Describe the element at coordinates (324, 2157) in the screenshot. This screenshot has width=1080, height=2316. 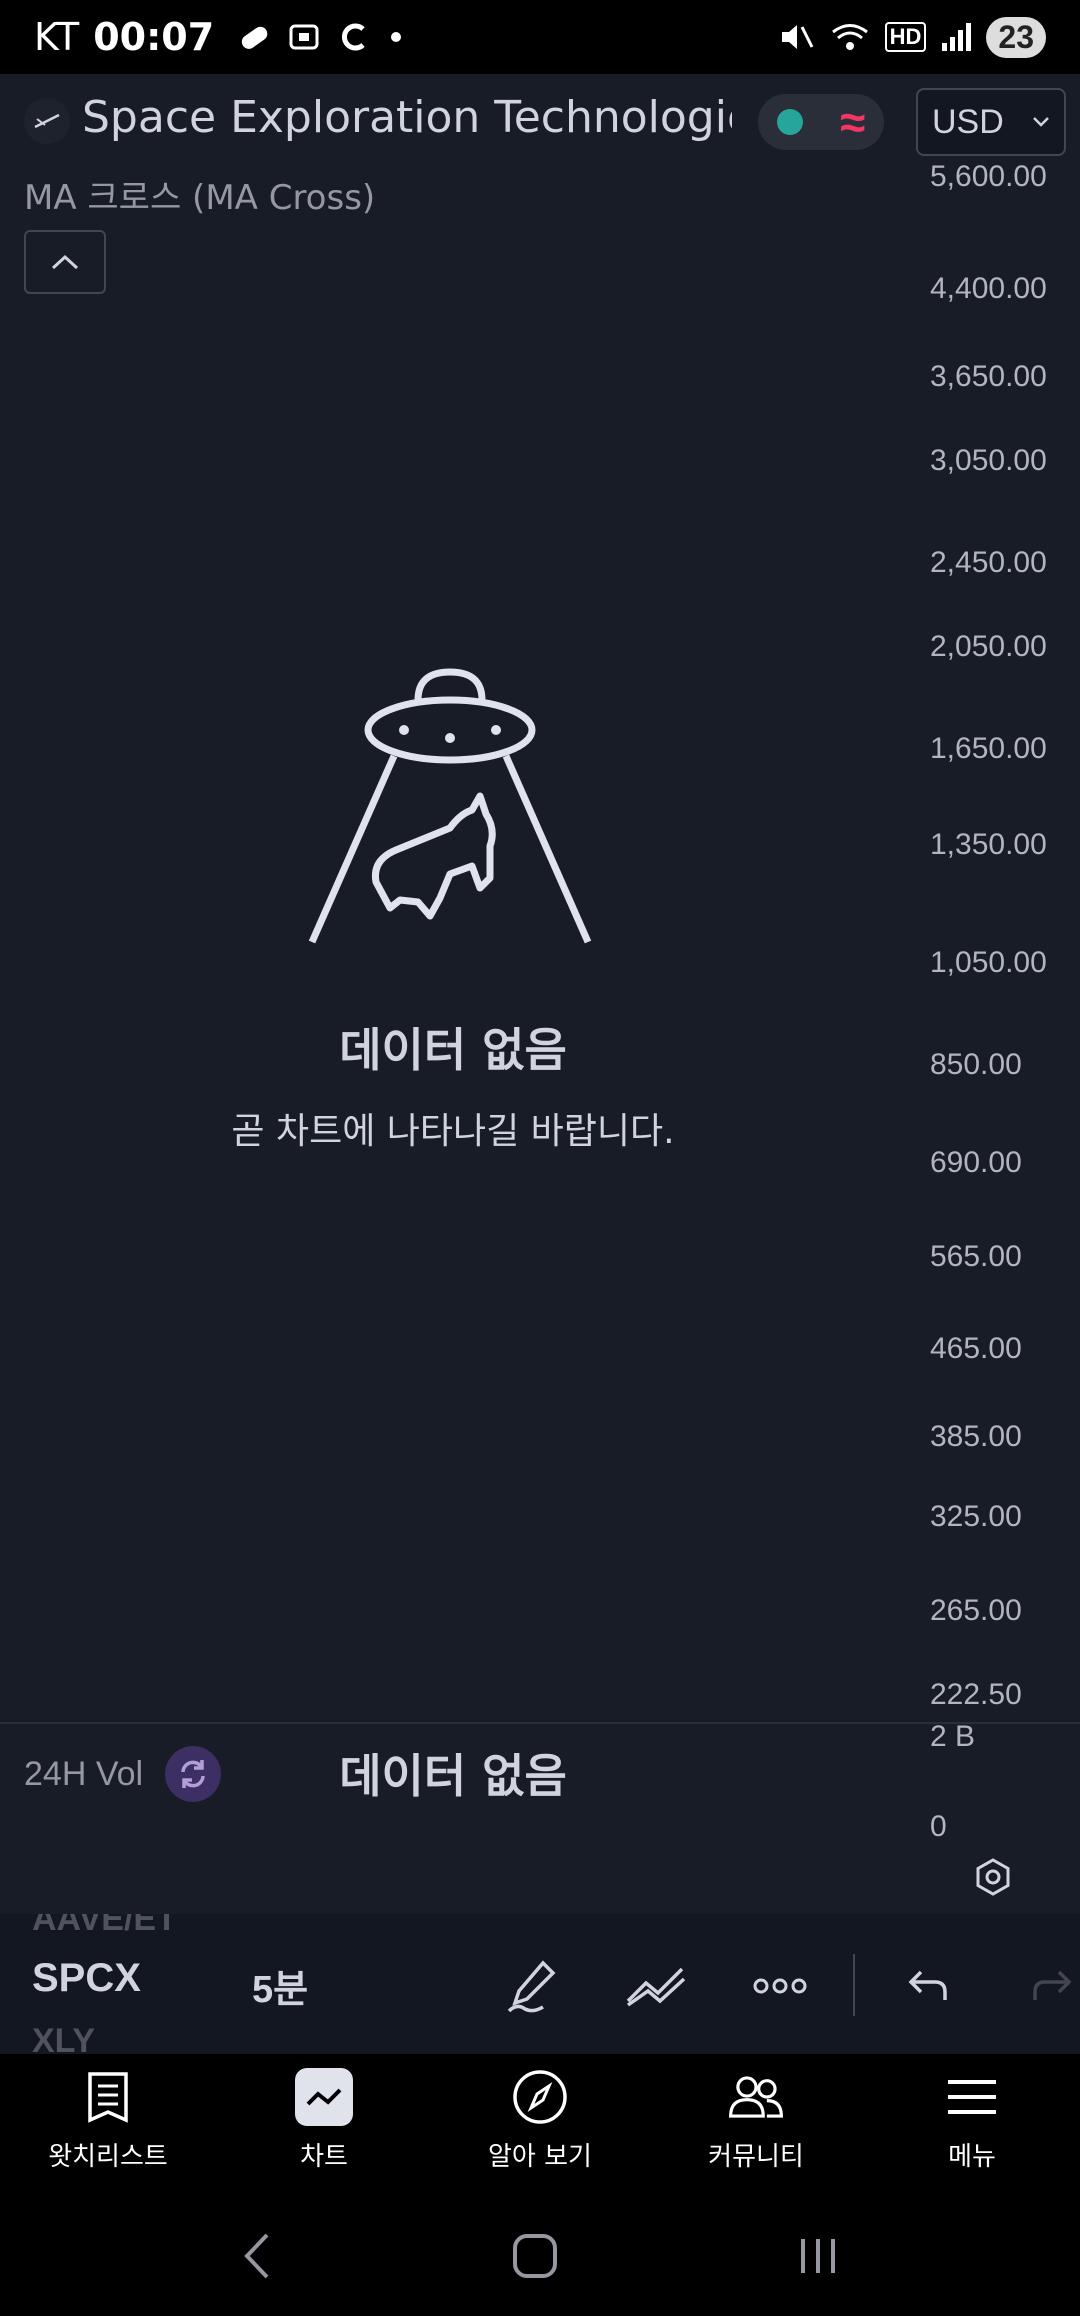
I see `nav-label: 차트` at that location.